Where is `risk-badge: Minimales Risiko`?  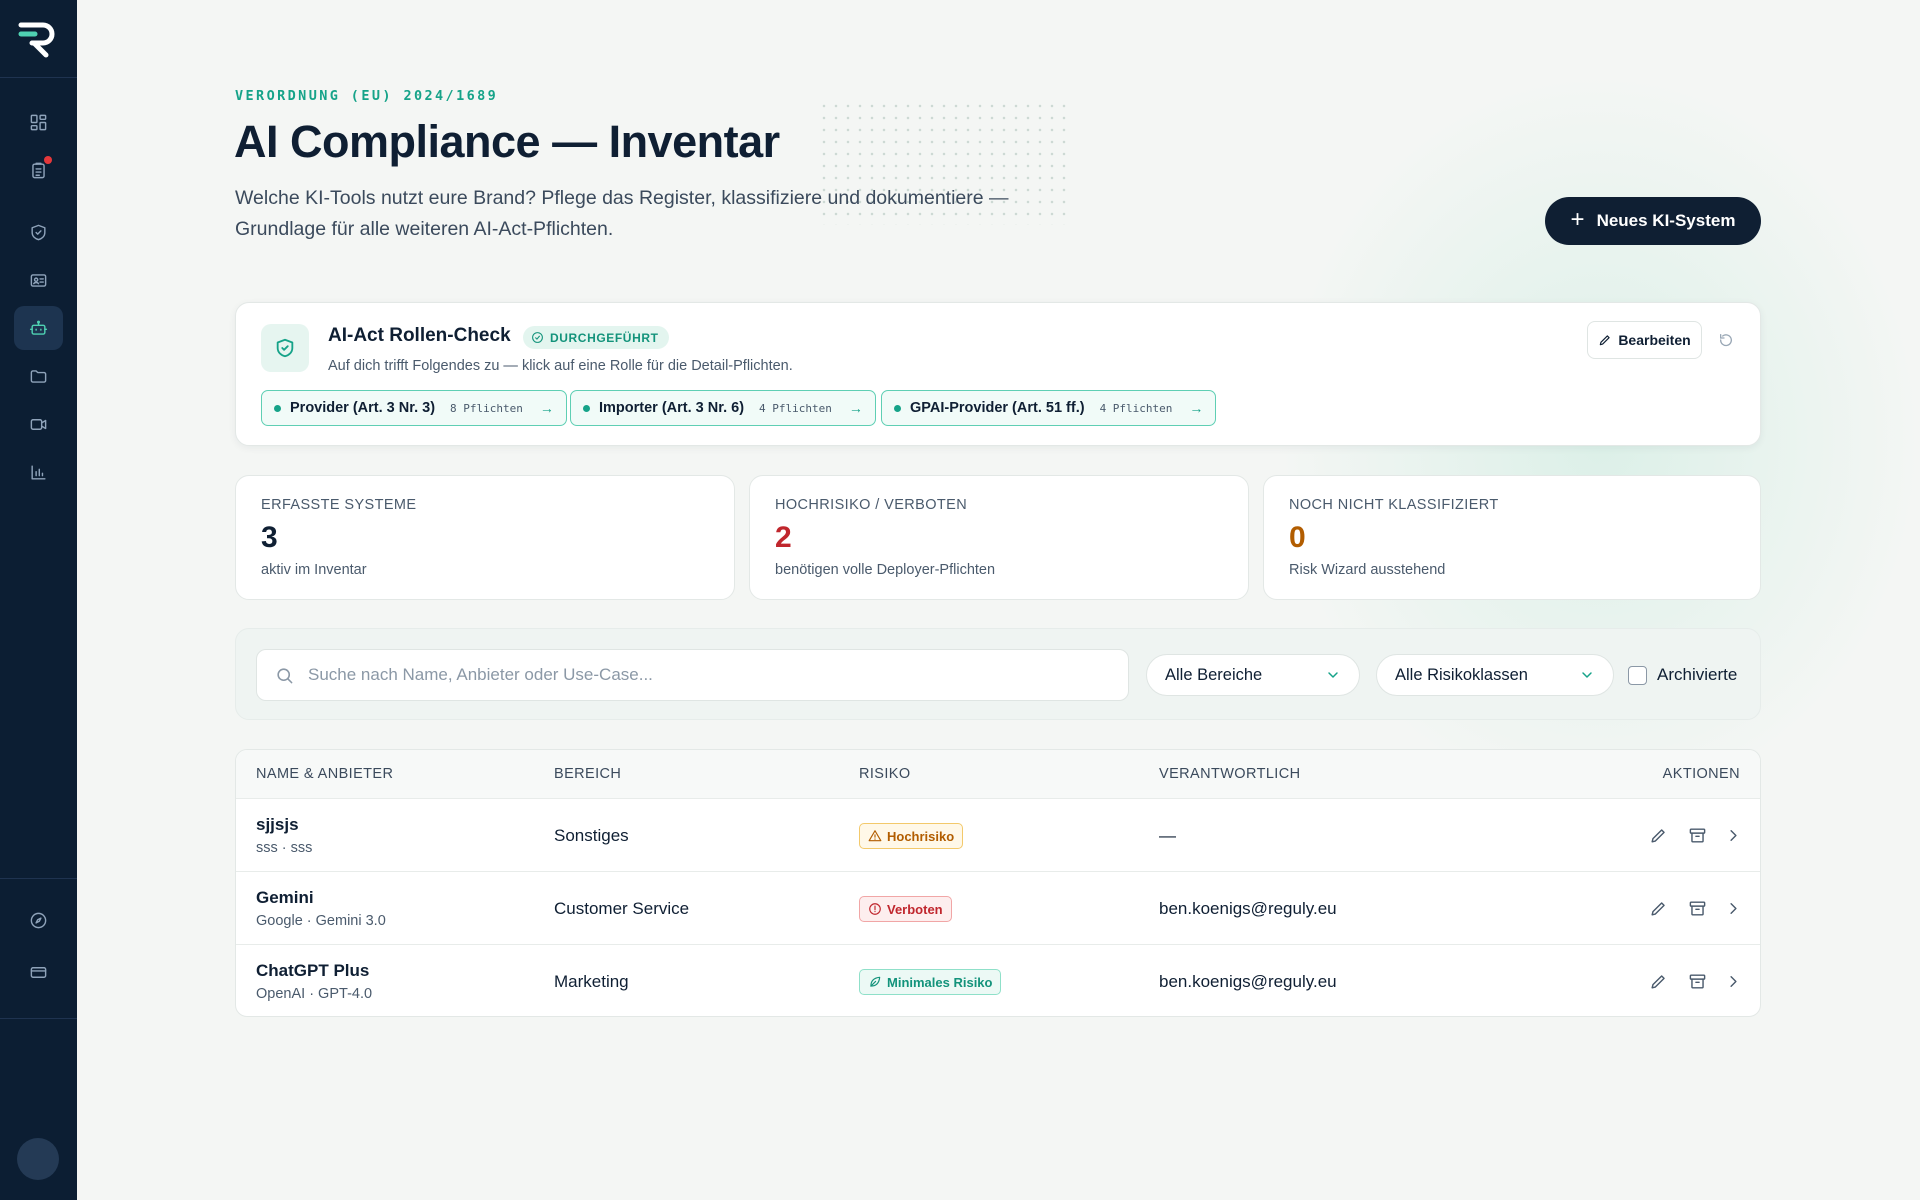
risk-badge: Minimales Risiko is located at coordinates (930, 982).